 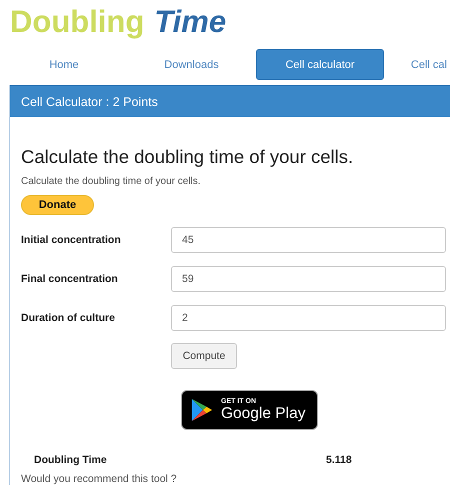 I want to click on input-field: 59, so click(x=308, y=279).